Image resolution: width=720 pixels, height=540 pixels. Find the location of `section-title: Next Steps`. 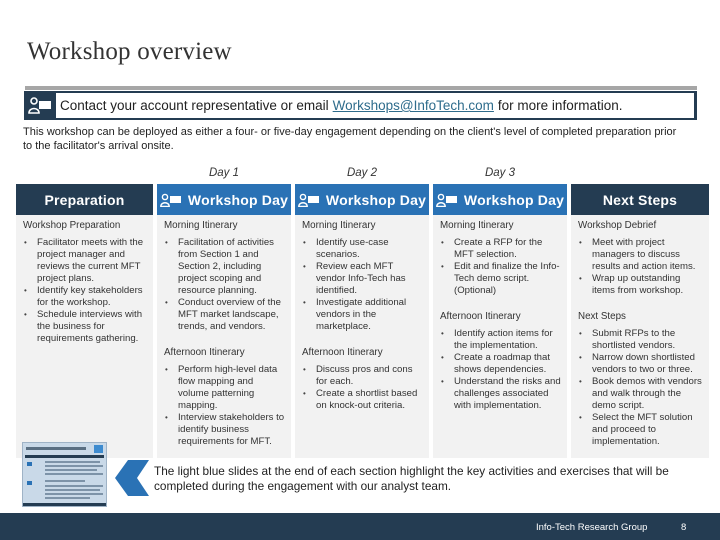

section-title: Next Steps is located at coordinates (602, 316).